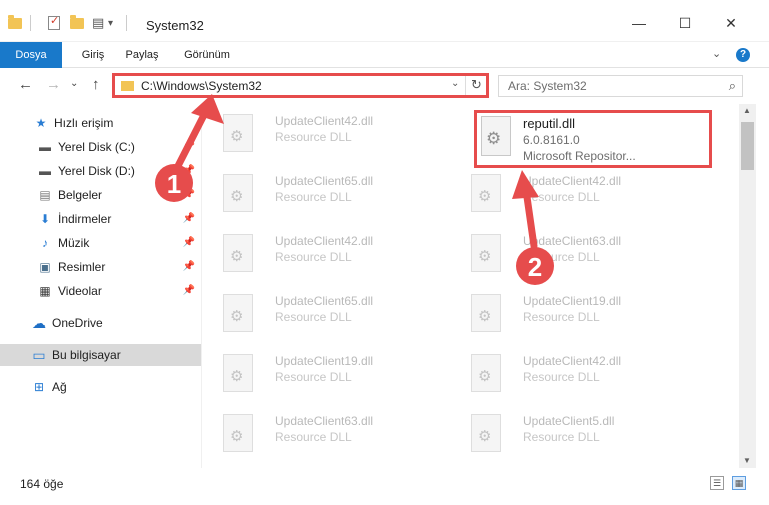 The height and width of the screenshot is (505, 769). I want to click on sidebar-item-local-disk-c: ▬ Yerel Disk (C:) 📌, so click(100, 147).